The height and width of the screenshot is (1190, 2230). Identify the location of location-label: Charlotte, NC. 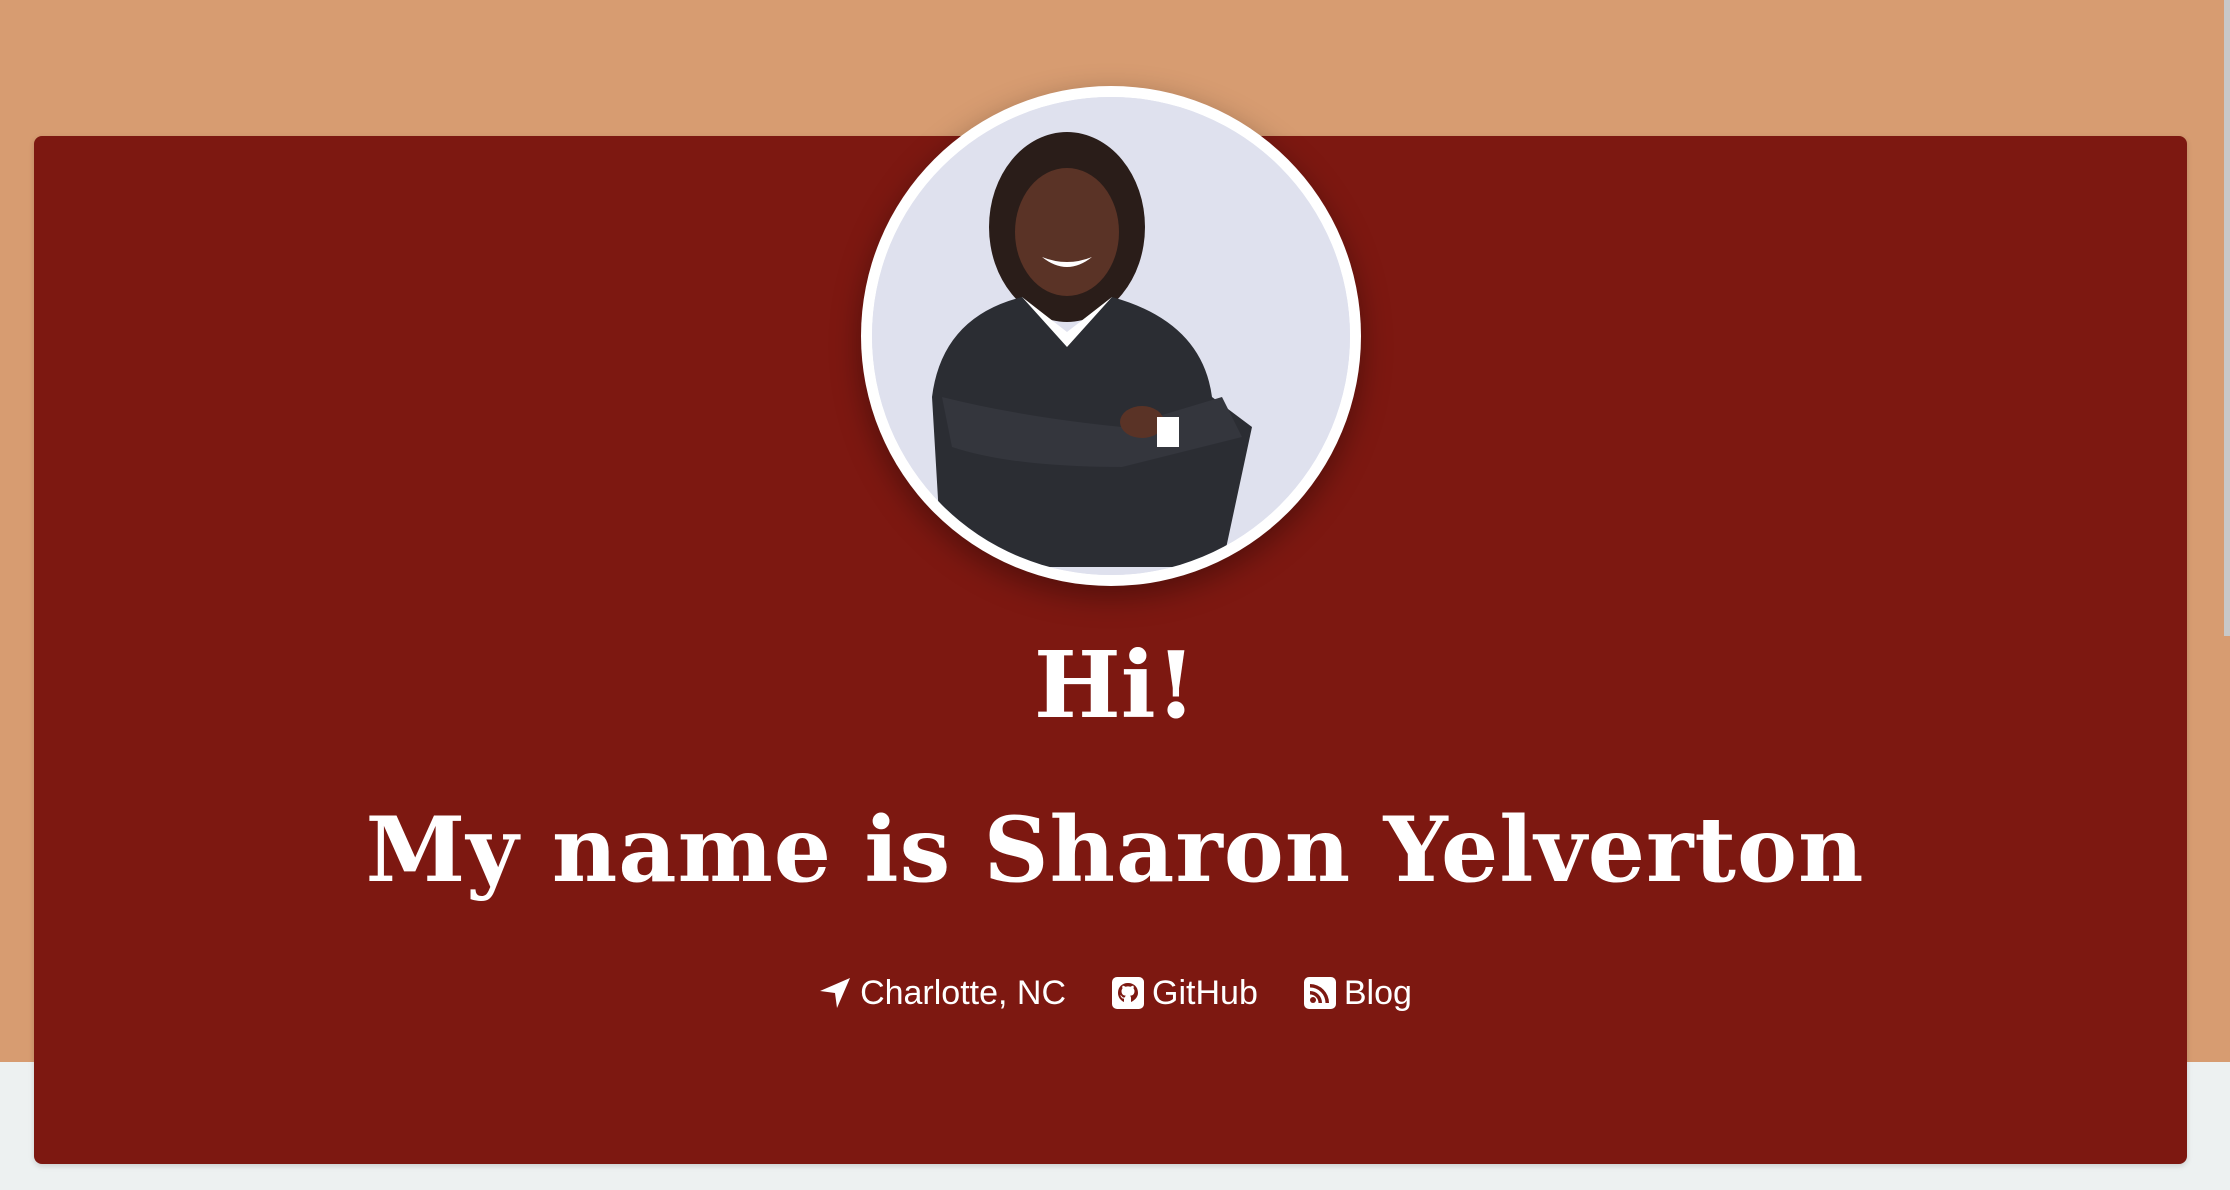
(963, 993).